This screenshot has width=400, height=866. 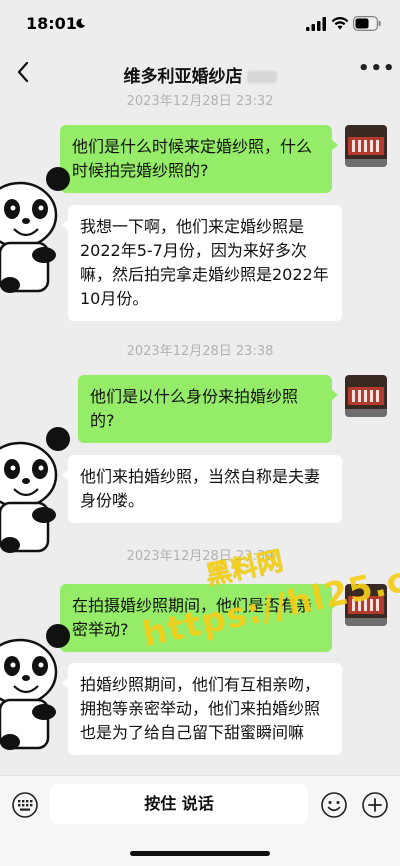 What do you see at coordinates (208, 409) in the screenshot?
I see `sent-message: 他们是以什么身份来拍婚纱照的?` at bounding box center [208, 409].